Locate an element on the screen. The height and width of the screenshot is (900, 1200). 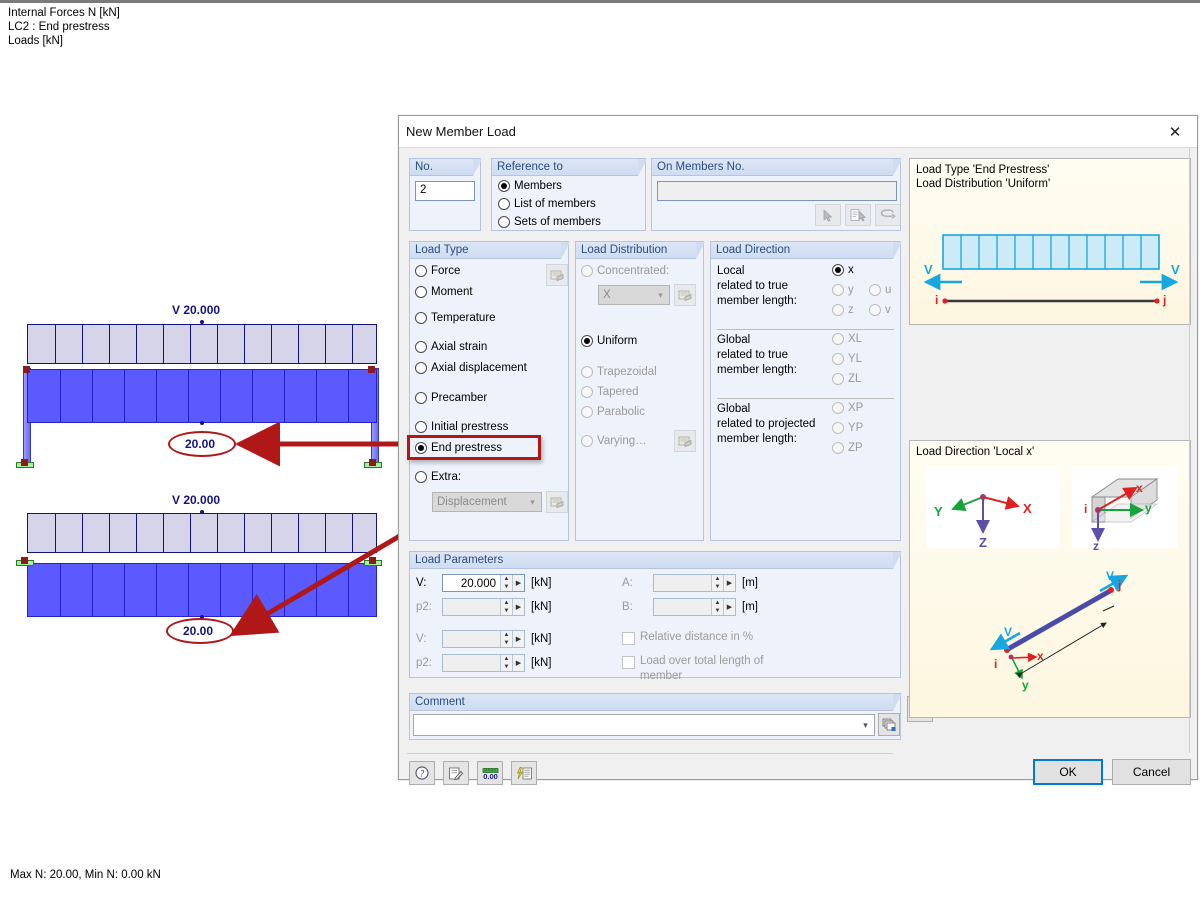
radio-direction-local-x: x is located at coordinates (843, 270).